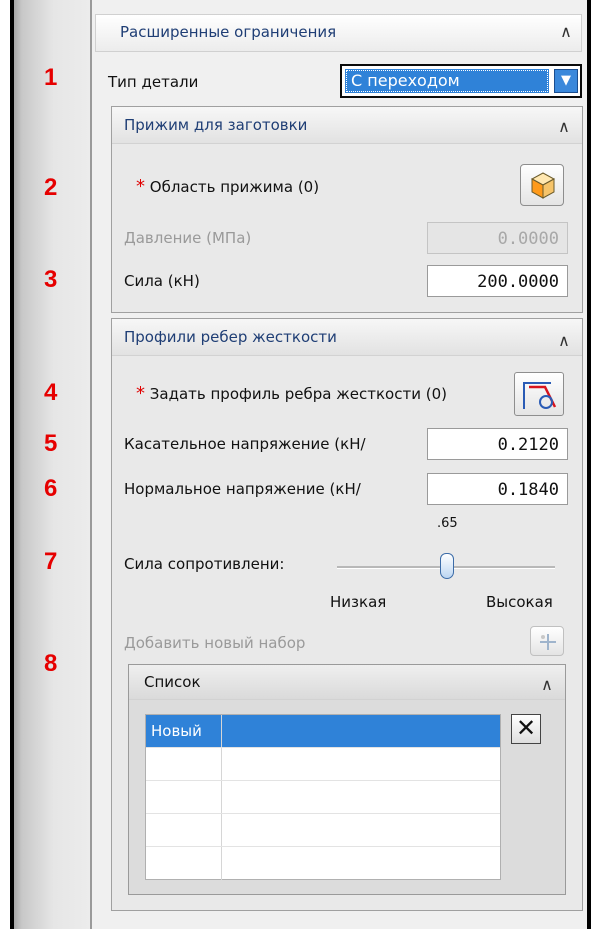 The height and width of the screenshot is (929, 601). Describe the element at coordinates (447, 81) in the screenshot. I see `part-type-value: С переходом` at that location.